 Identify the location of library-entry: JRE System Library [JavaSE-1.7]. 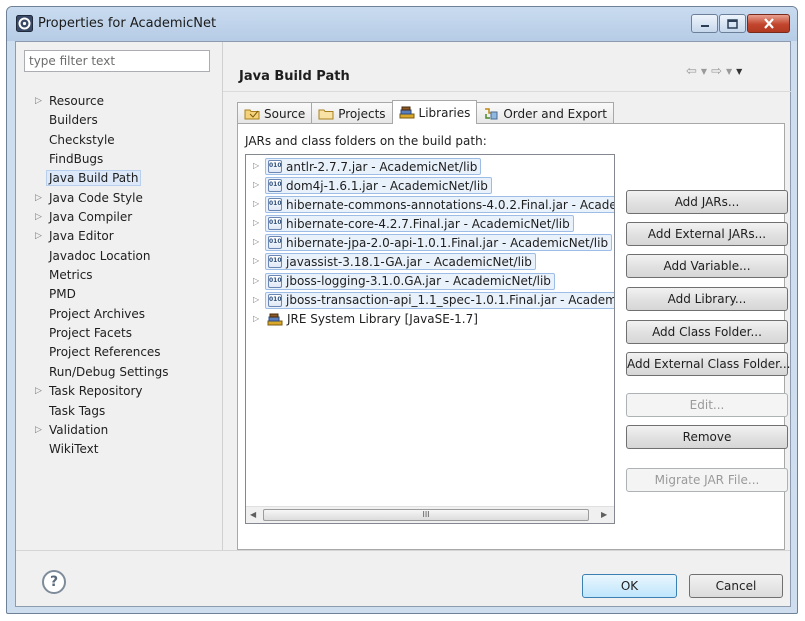
(373, 319).